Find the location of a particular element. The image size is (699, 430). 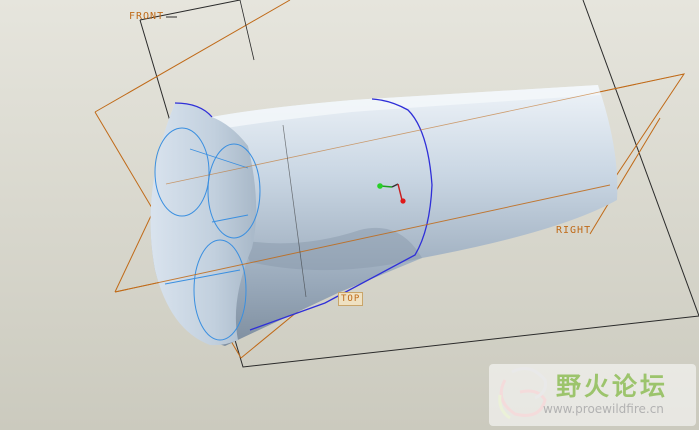

watermark-title: 野火论坛 is located at coordinates (612, 386).